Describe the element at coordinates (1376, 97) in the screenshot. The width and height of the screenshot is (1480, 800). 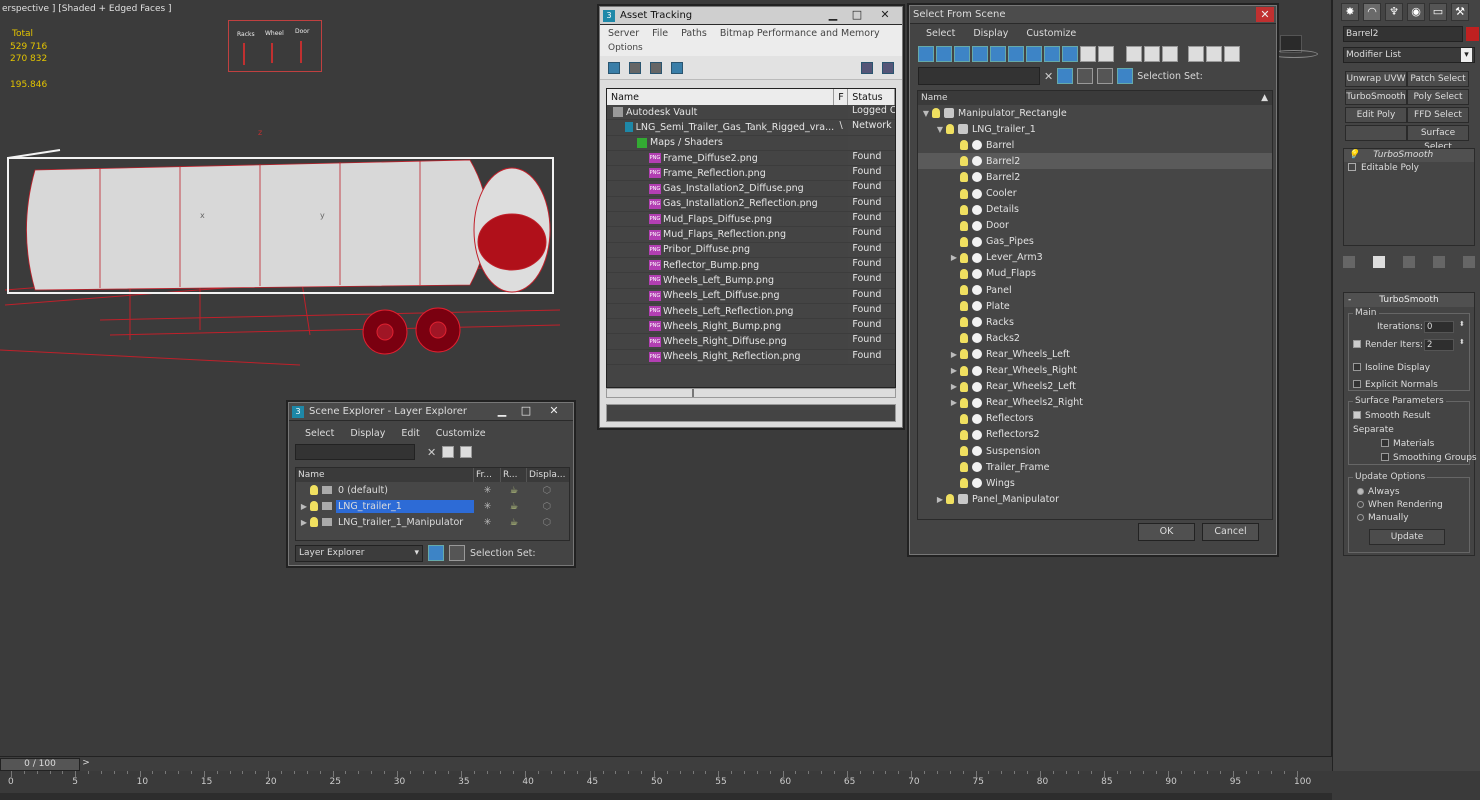
I see `turbosmooth-button: TurboSmooth` at that location.